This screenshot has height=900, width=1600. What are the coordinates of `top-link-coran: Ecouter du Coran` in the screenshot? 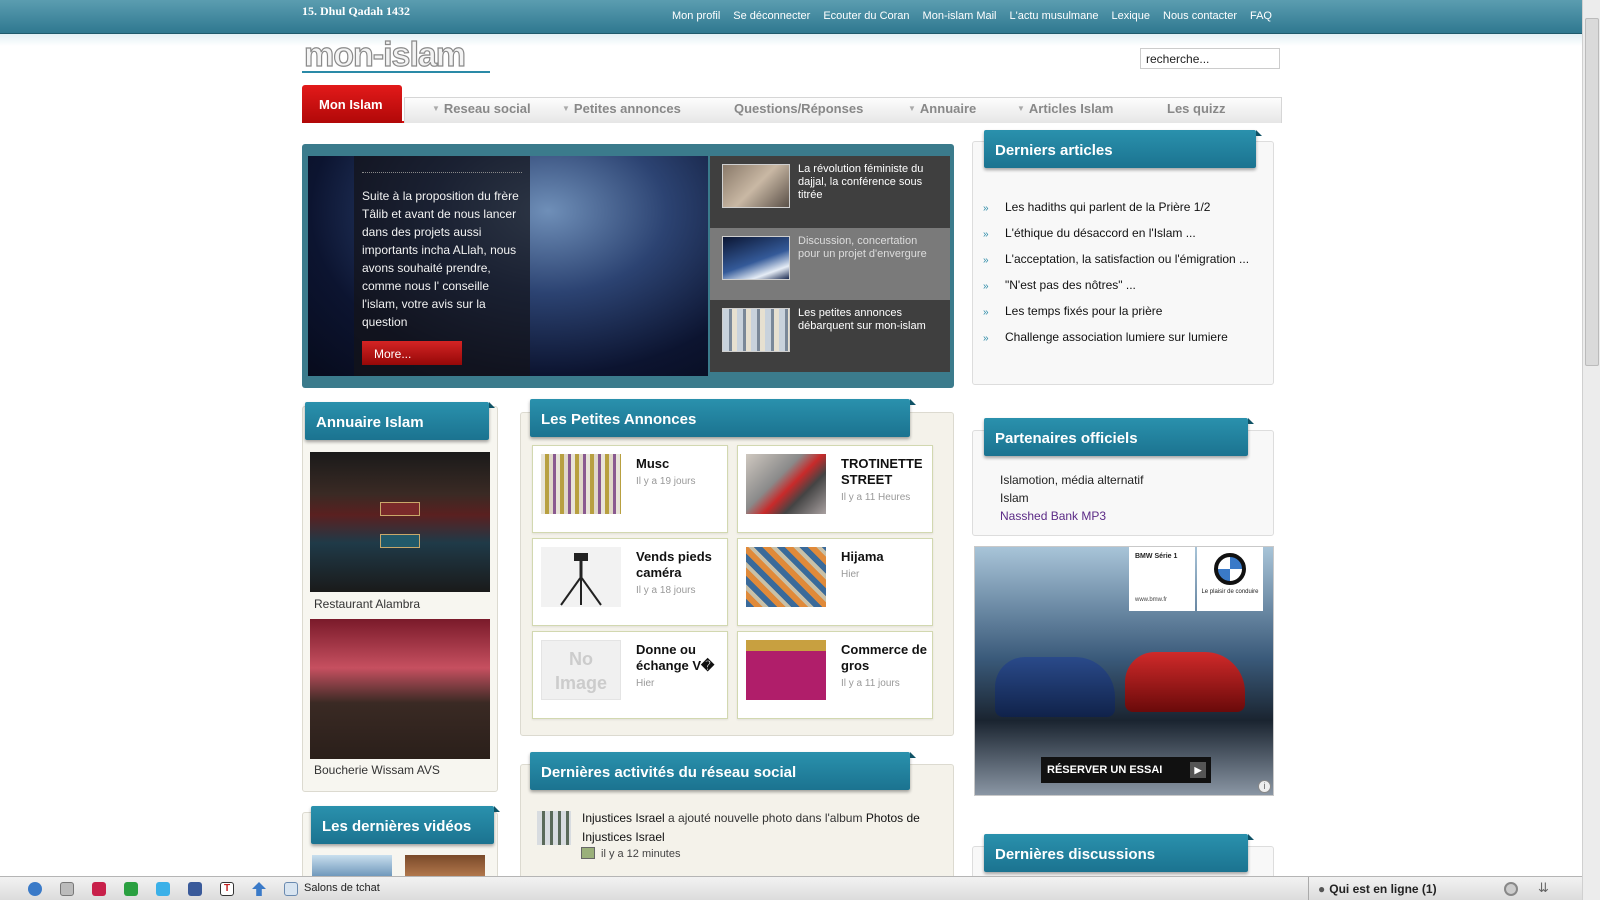 It's located at (866, 16).